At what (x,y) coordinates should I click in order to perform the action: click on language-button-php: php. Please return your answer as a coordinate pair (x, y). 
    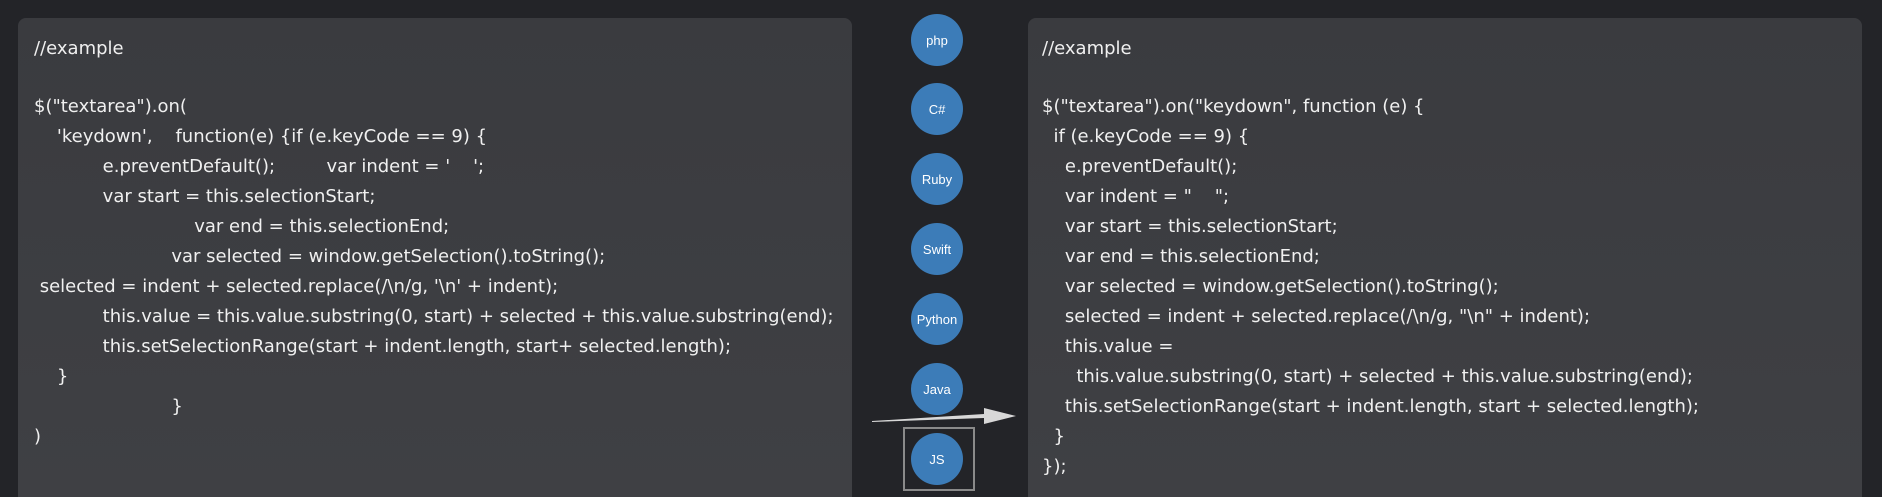
    Looking at the image, I should click on (937, 40).